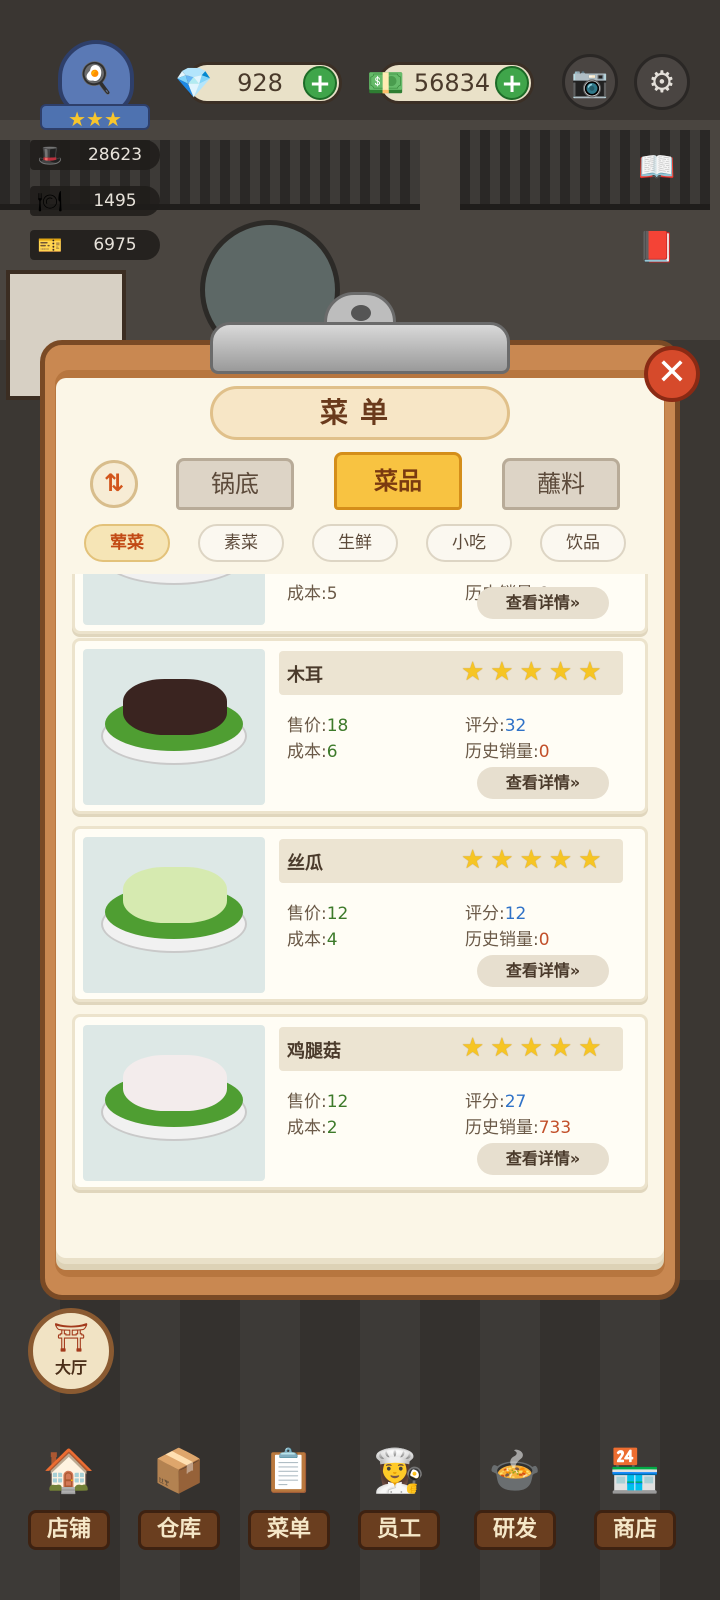  I want to click on cost-field: 成本:5, so click(312, 594).